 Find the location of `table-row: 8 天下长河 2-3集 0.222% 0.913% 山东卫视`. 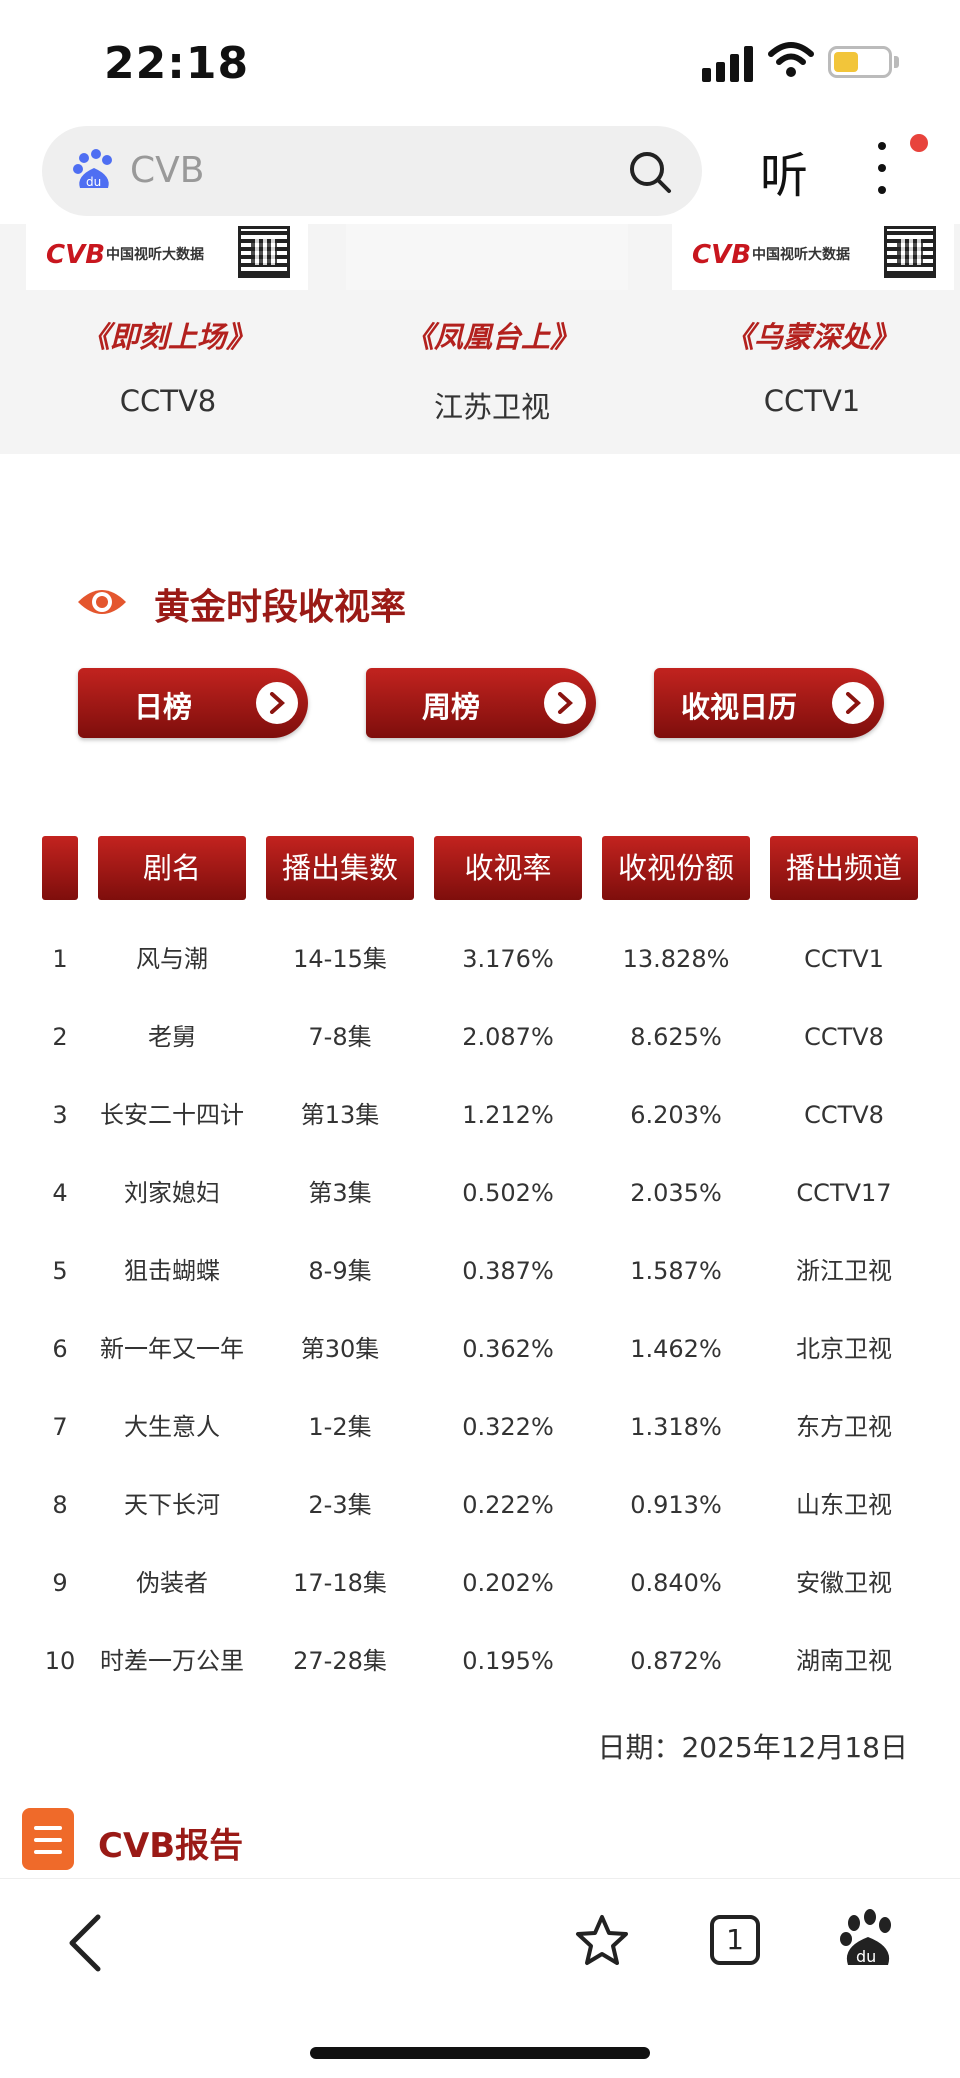

table-row: 8 天下长河 2-3集 0.222% 0.913% 山东卫视 is located at coordinates (480, 1505).